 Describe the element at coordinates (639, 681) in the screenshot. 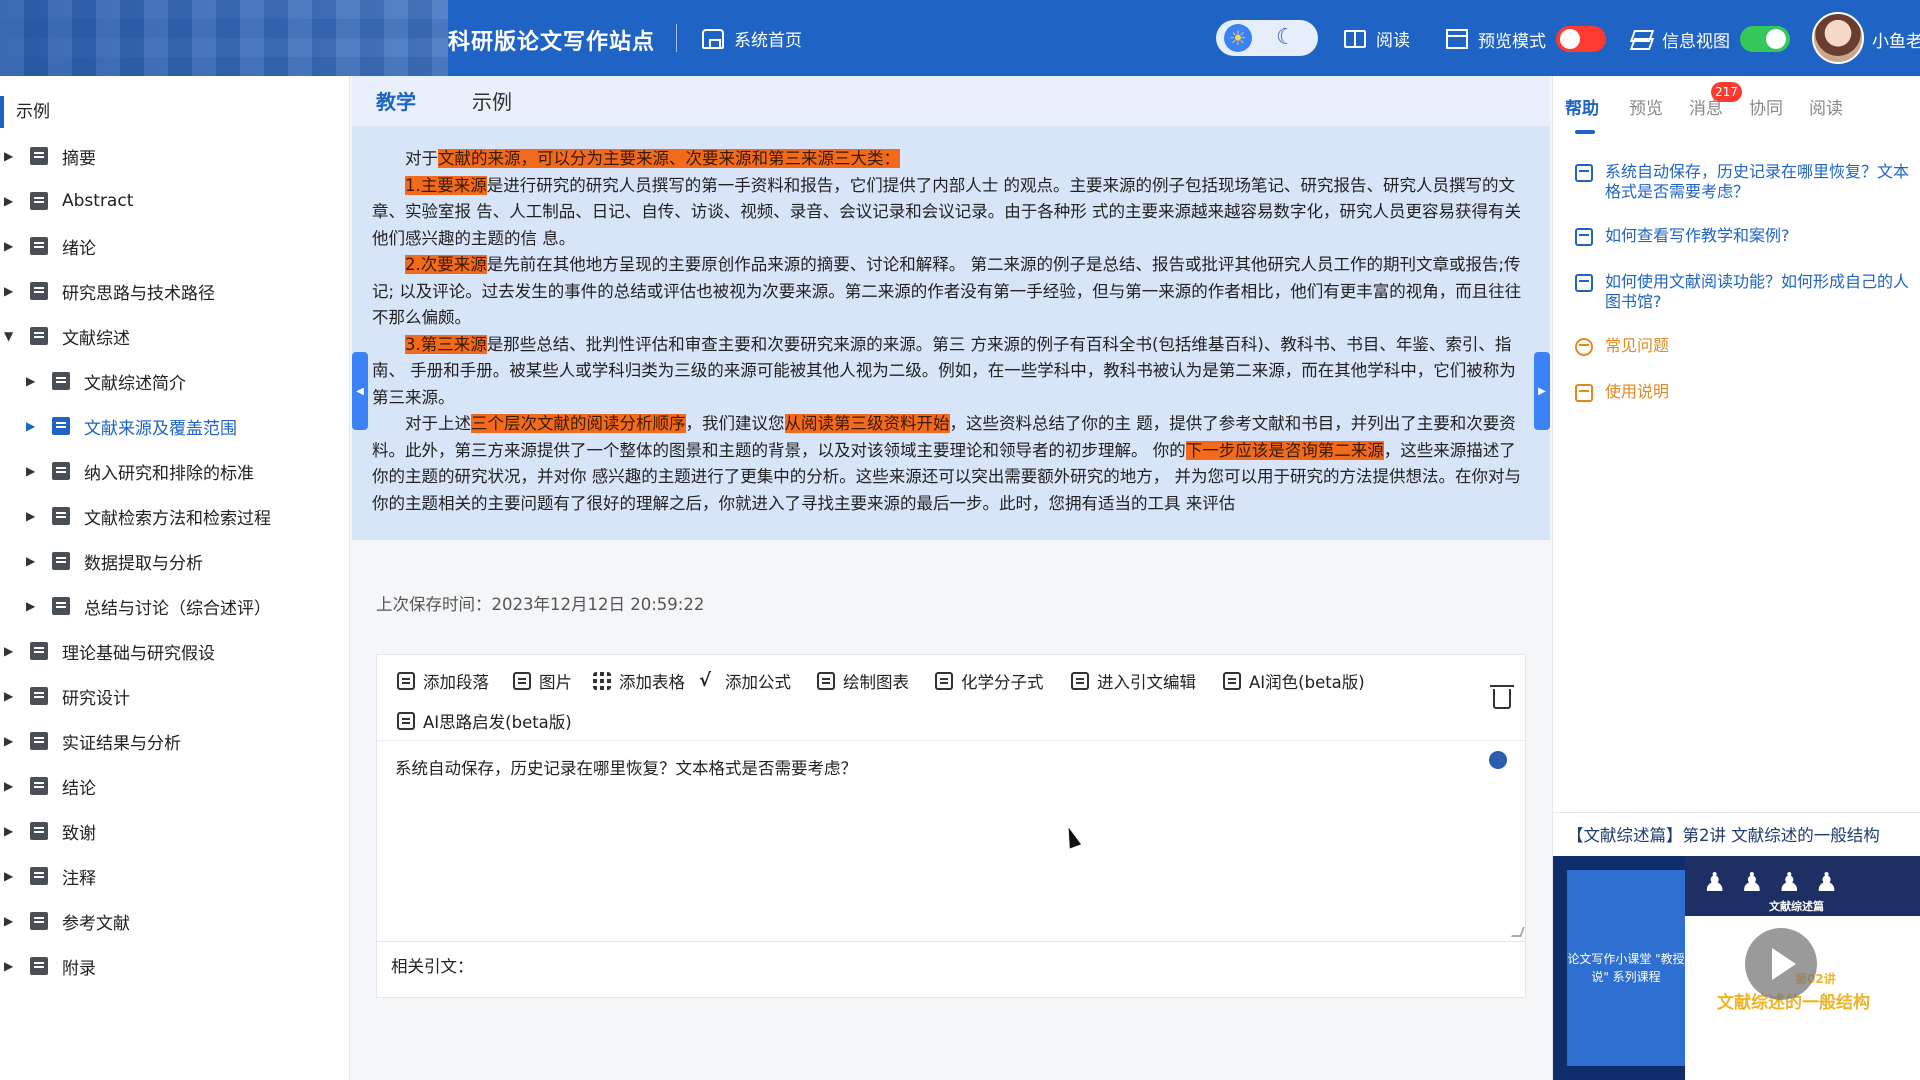

I see `add-table-button: 添加表格` at that location.